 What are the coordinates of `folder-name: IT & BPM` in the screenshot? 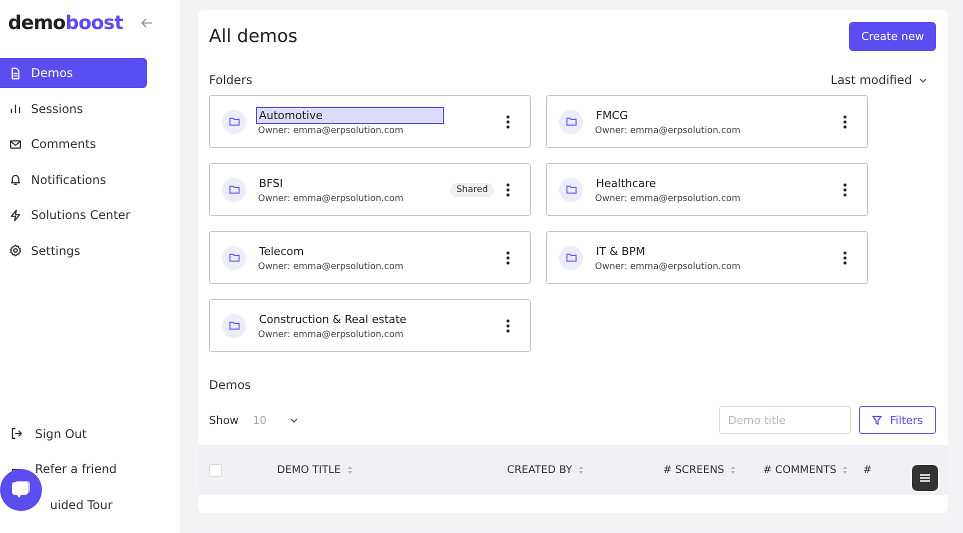 It's located at (620, 252).